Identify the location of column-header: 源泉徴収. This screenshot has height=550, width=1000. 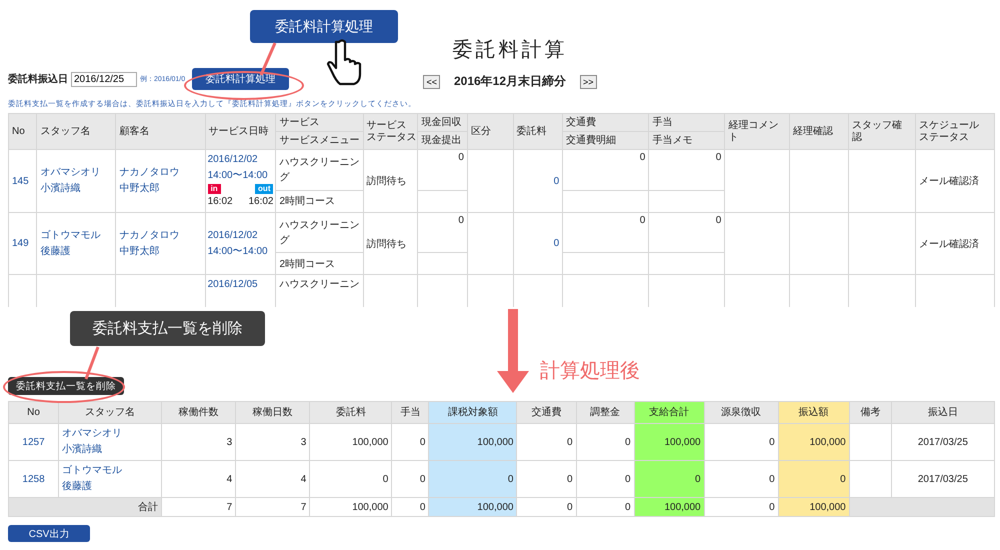
(741, 413).